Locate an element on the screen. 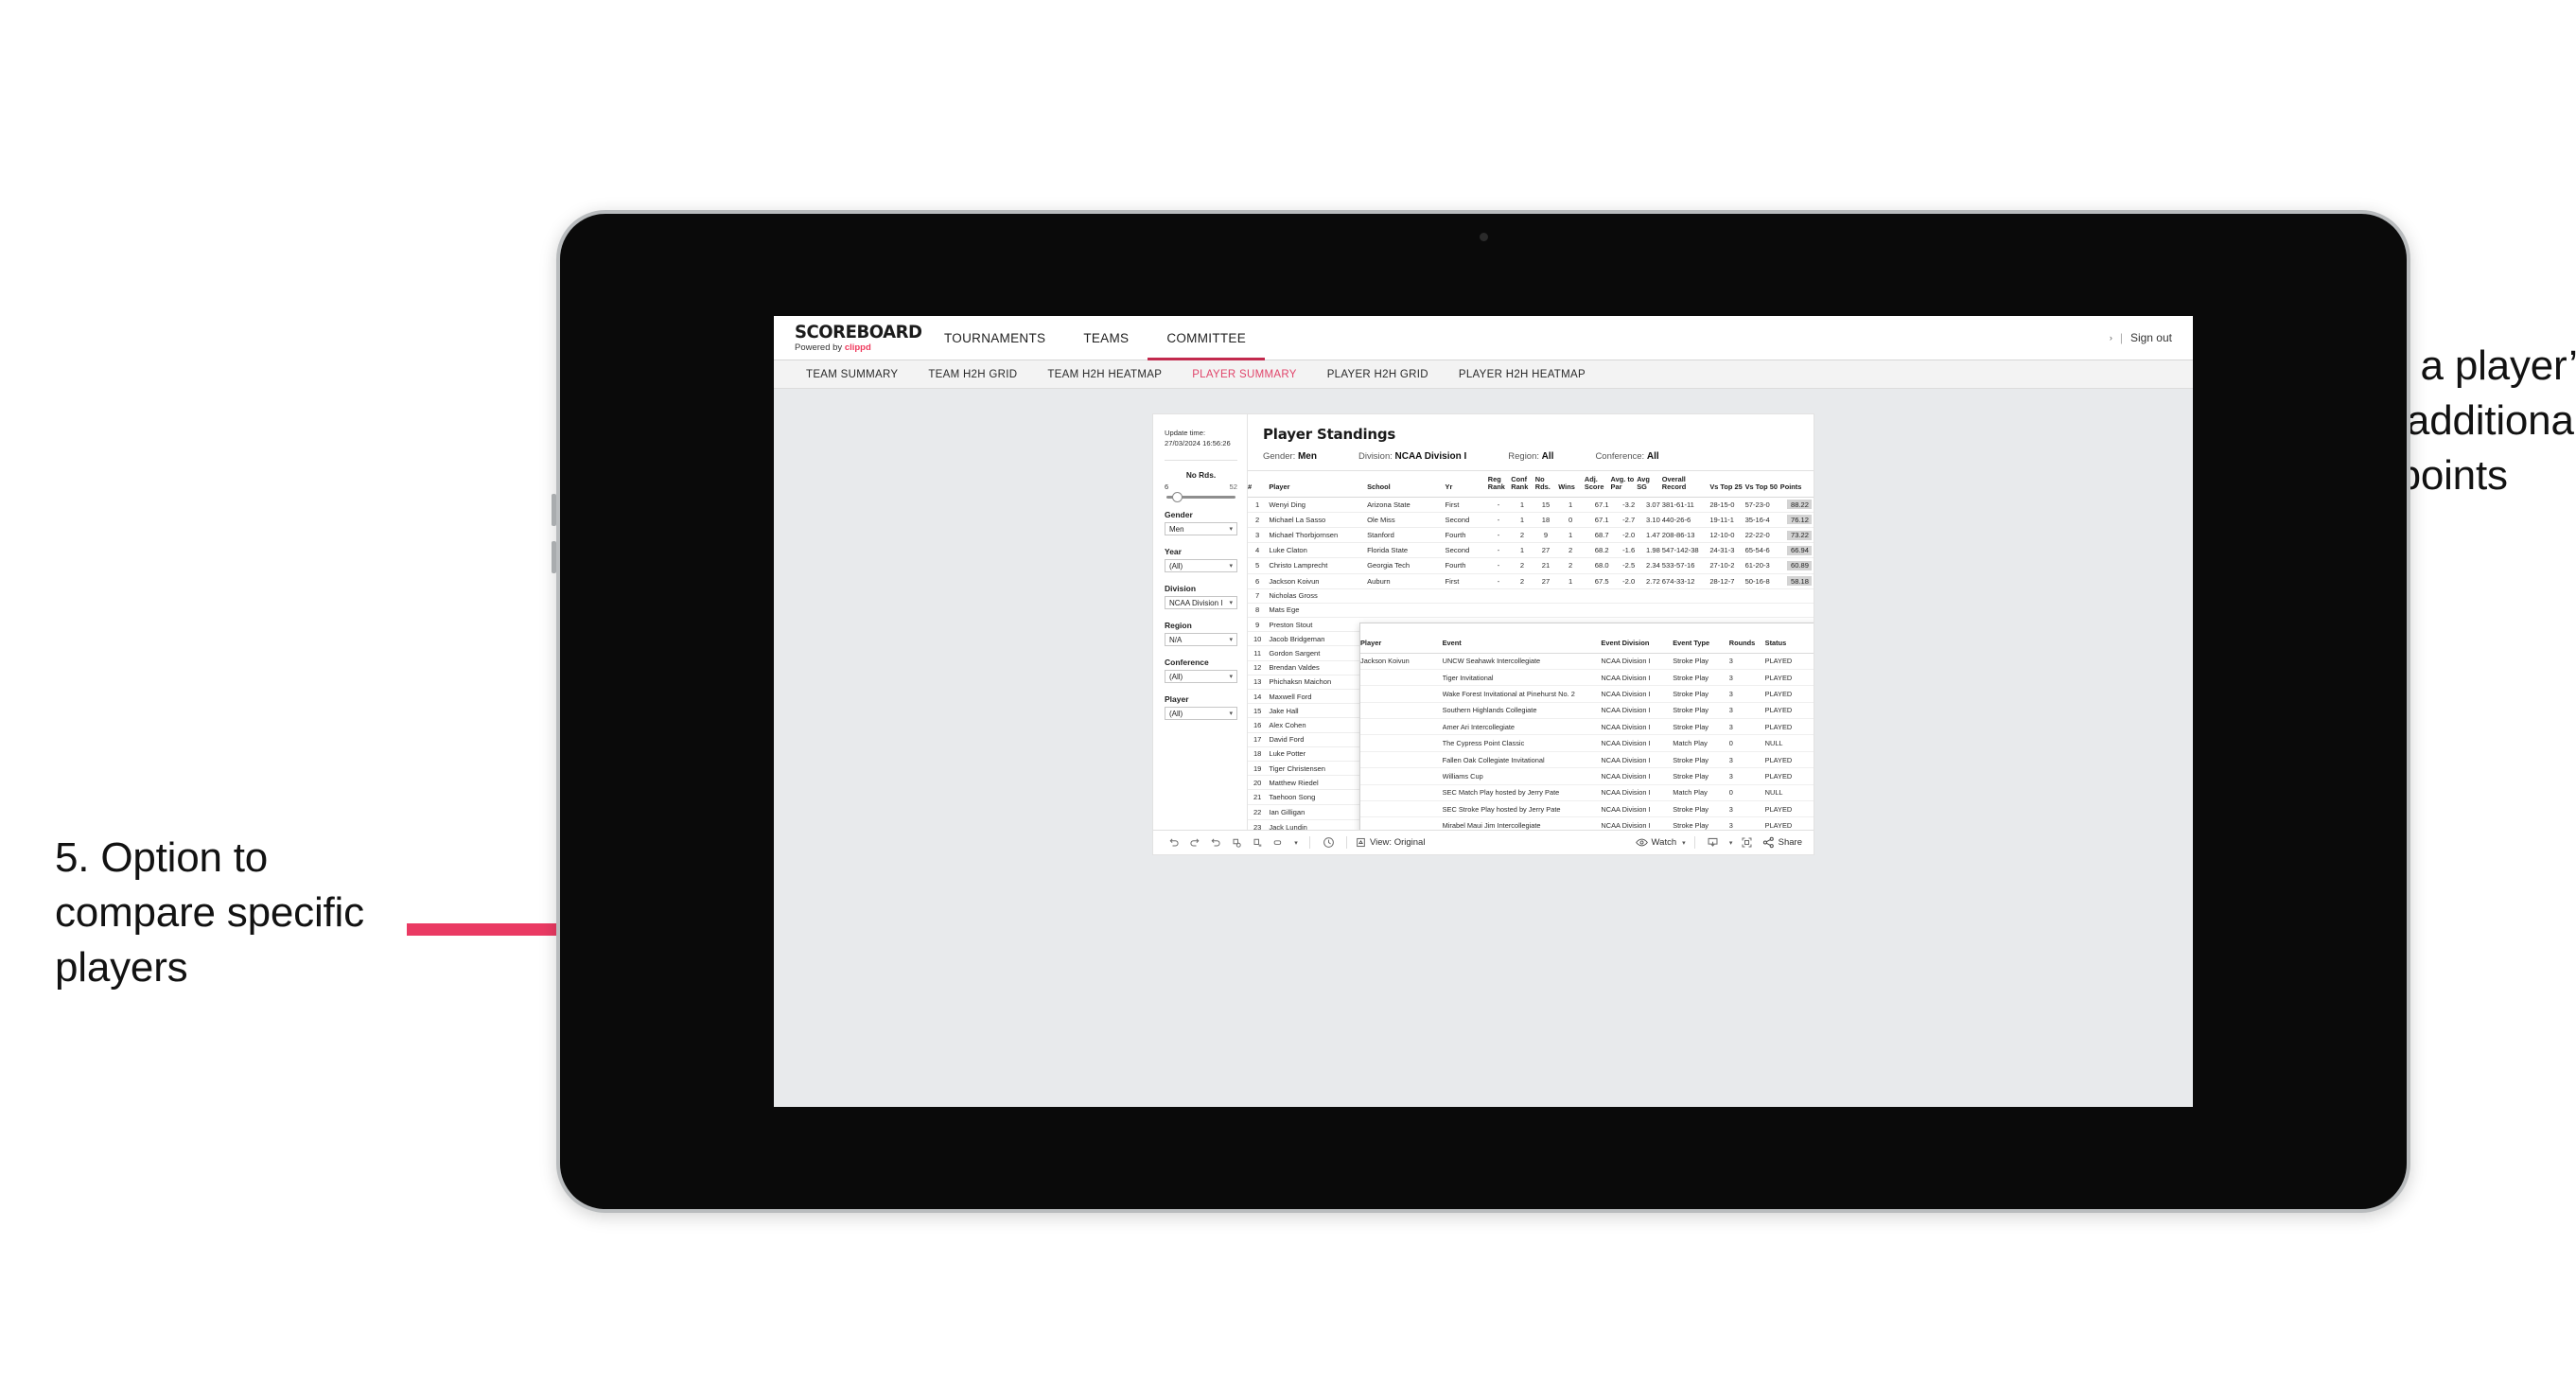  filter-division-value: NCAA Division I is located at coordinates (1196, 602).